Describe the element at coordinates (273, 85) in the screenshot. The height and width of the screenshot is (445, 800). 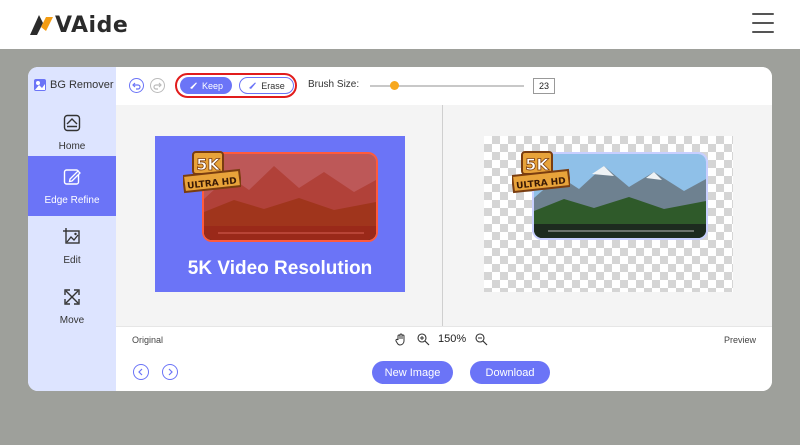
I see `erase-label: Erase` at that location.